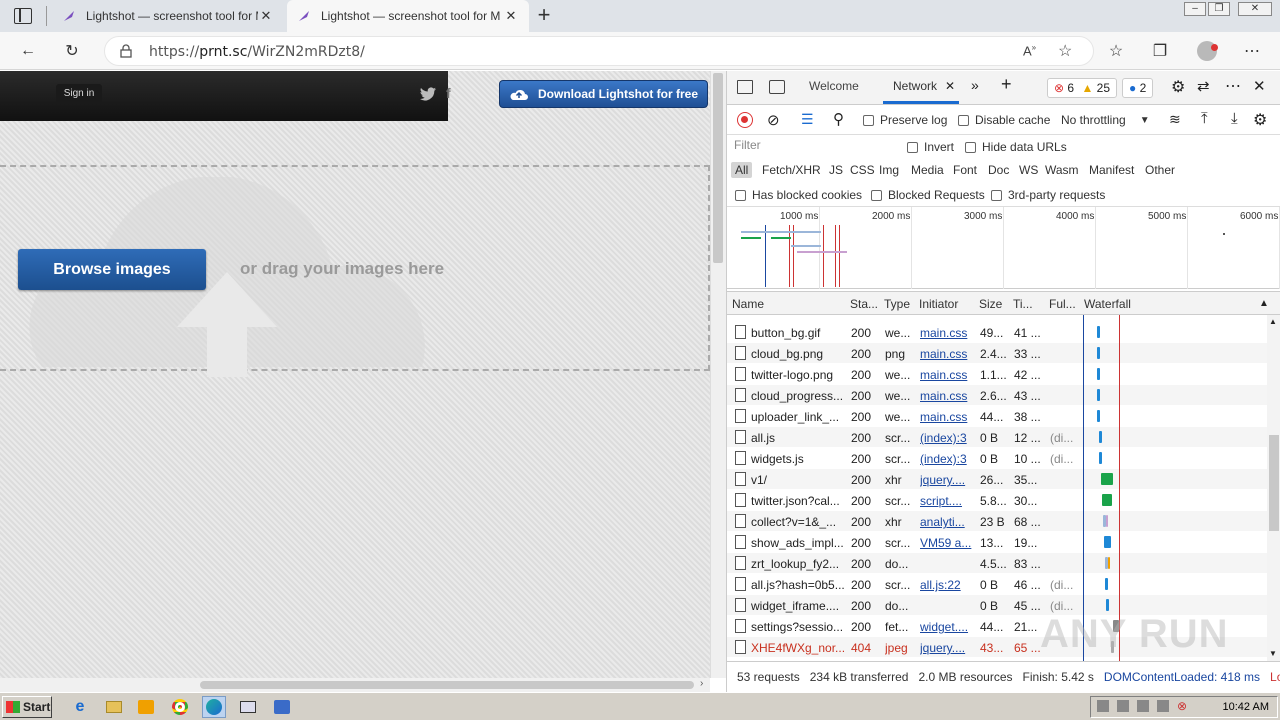  I want to click on browse-images-button: Browse images, so click(112, 269).